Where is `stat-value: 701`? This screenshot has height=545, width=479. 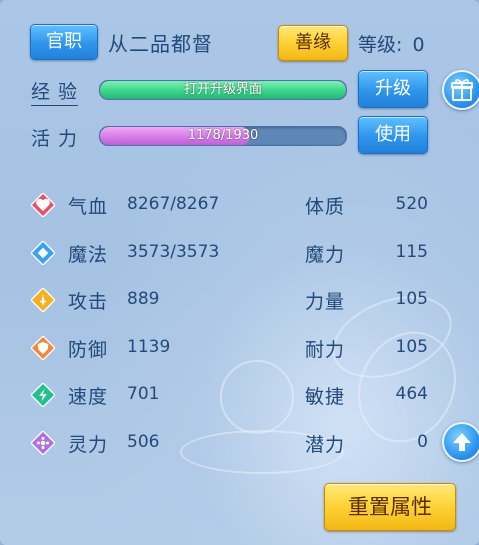
stat-value: 701 is located at coordinates (143, 394).